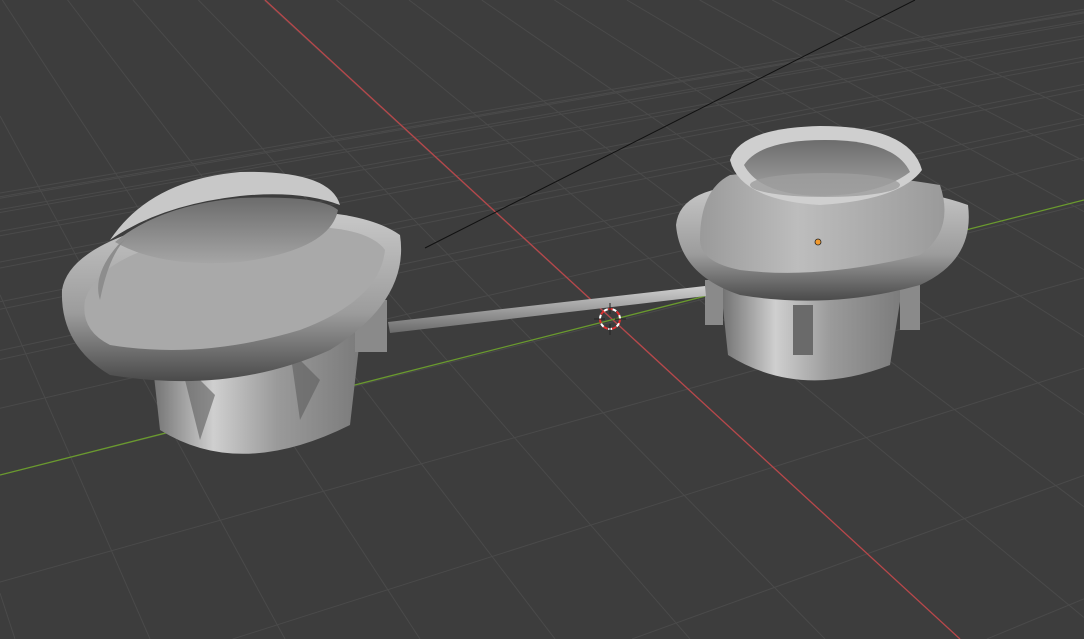  I want to click on object-origin-icon, so click(818, 242).